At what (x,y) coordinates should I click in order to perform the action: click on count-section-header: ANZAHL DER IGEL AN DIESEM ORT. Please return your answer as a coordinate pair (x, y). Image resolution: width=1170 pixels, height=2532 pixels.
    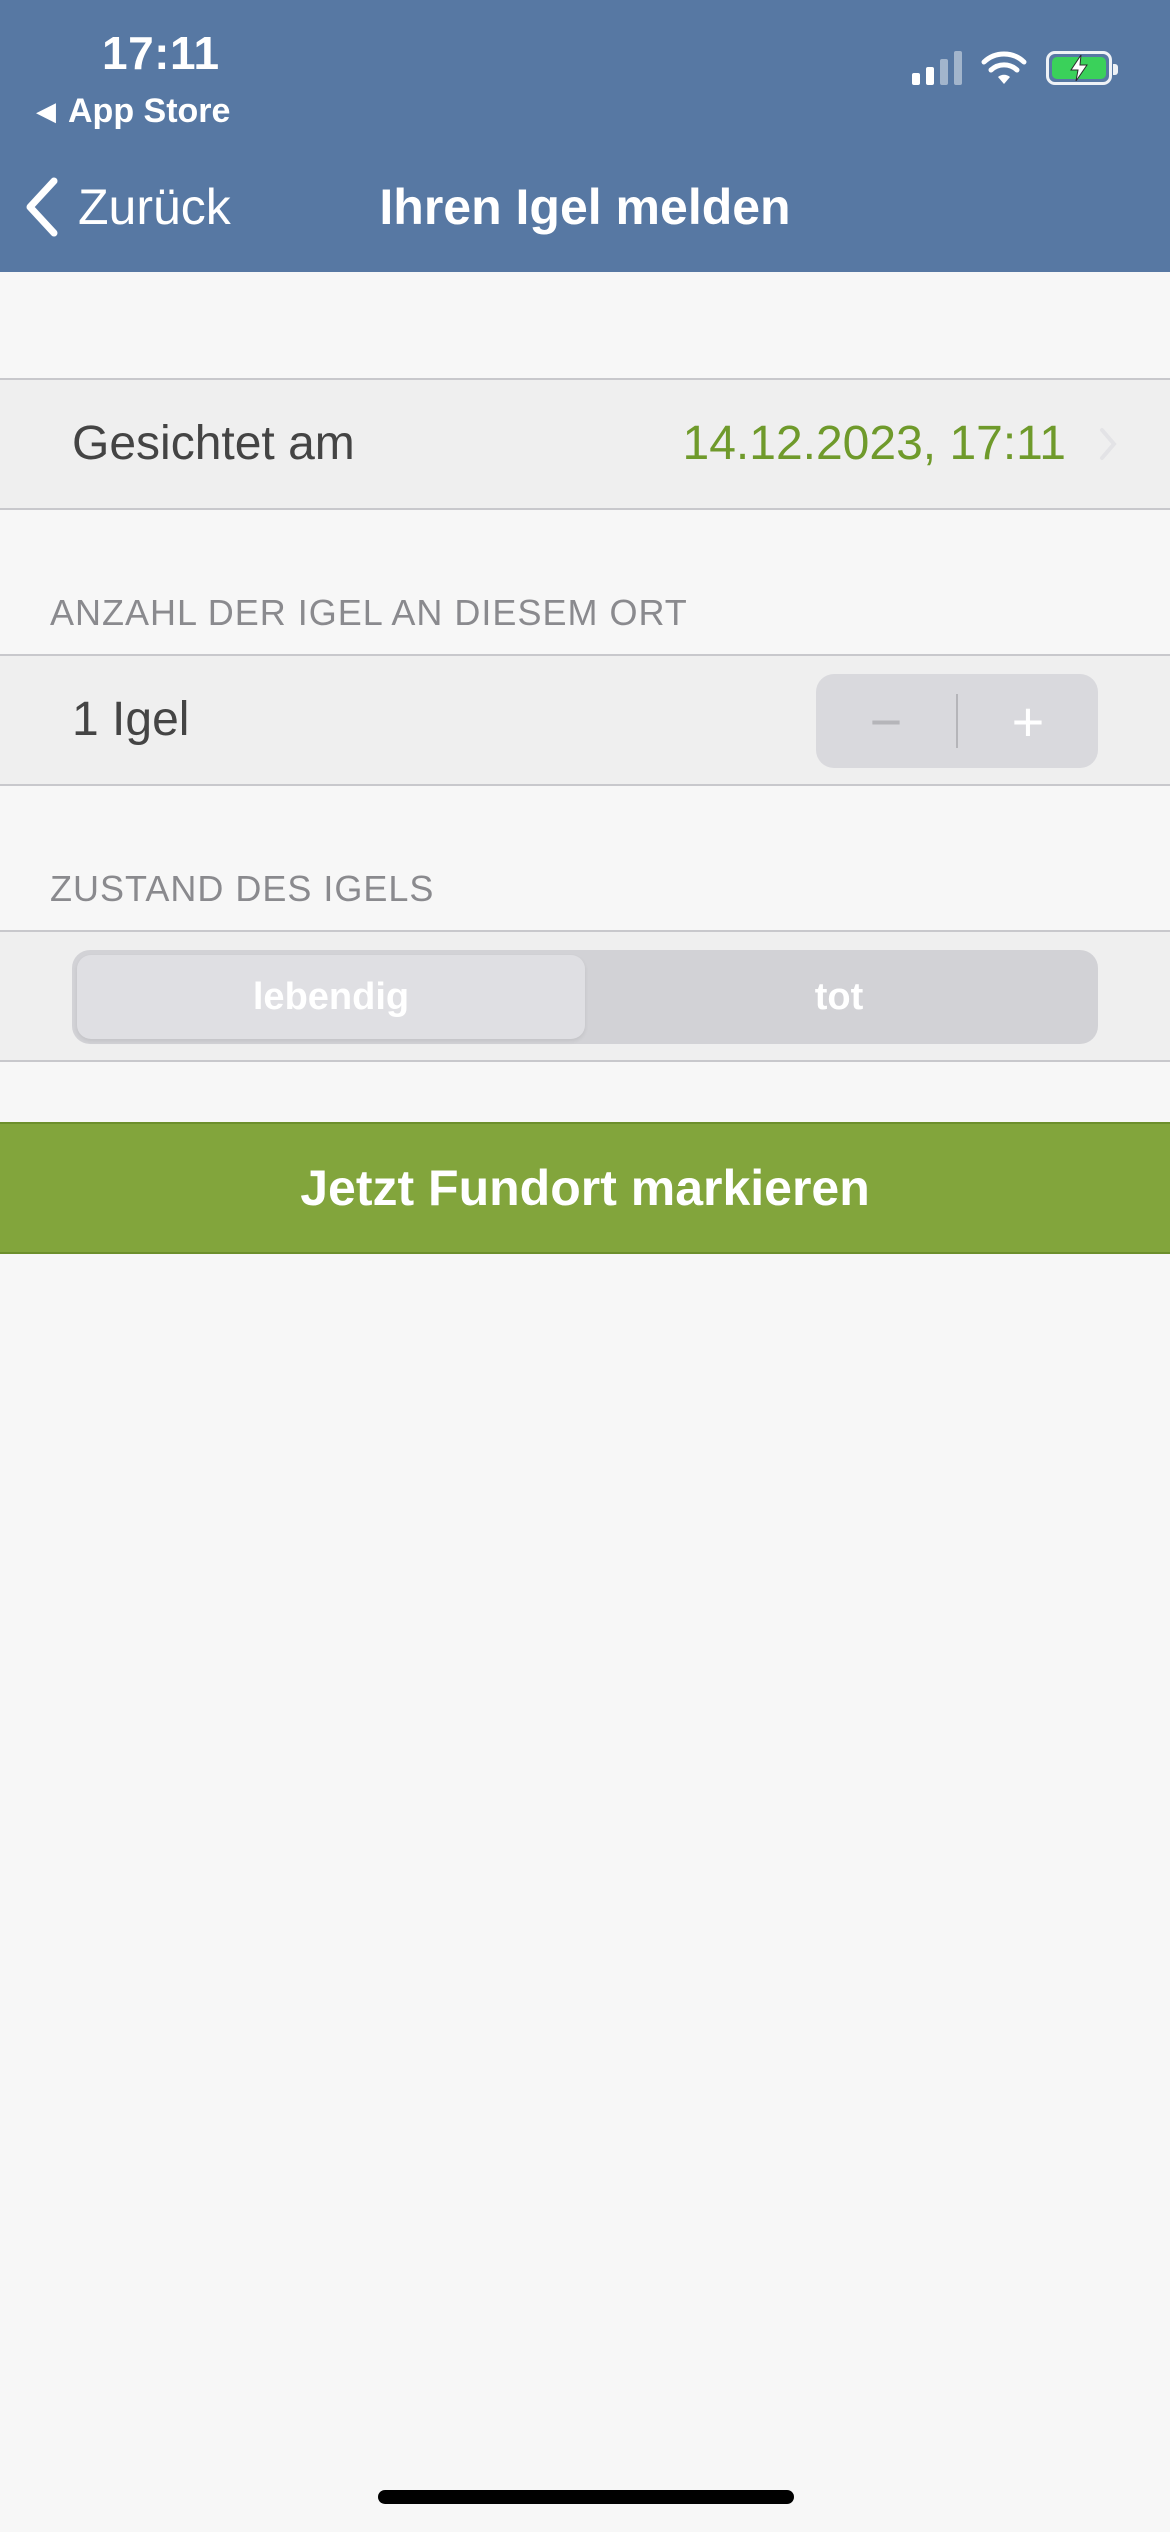
    Looking at the image, I should click on (369, 612).